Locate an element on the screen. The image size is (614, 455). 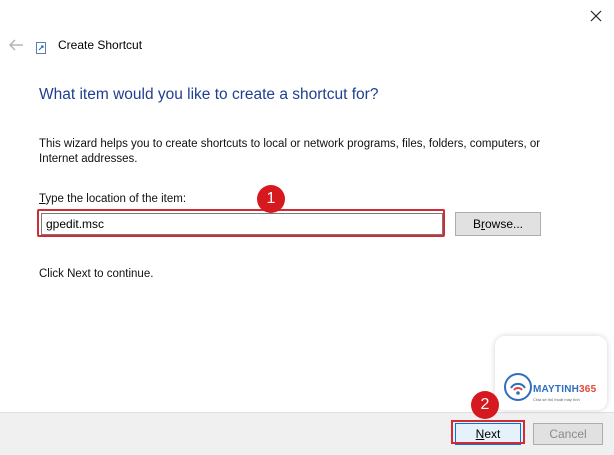
maytinh365-watermark: MAYTINH365 Chia sẻ thủ thuật máy tính is located at coordinates (551, 373).